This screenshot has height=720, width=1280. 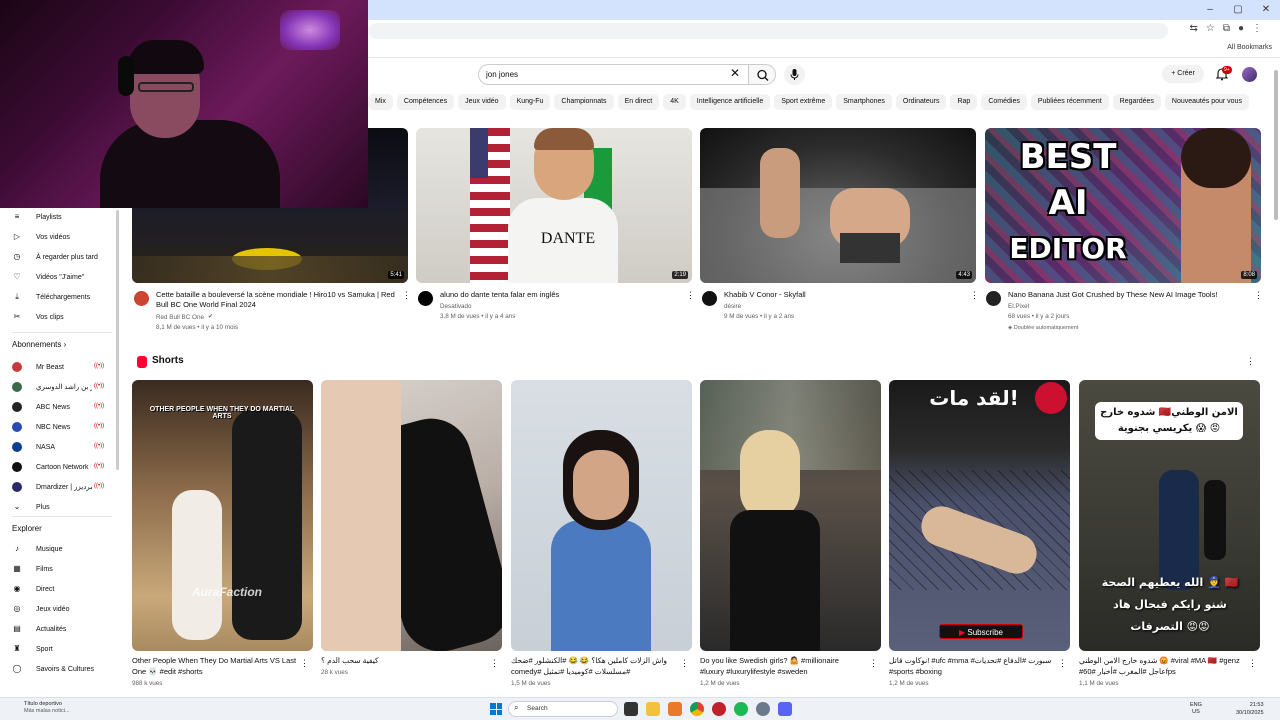 I want to click on video-thumbnail-3: 4:43, so click(x=838, y=205).